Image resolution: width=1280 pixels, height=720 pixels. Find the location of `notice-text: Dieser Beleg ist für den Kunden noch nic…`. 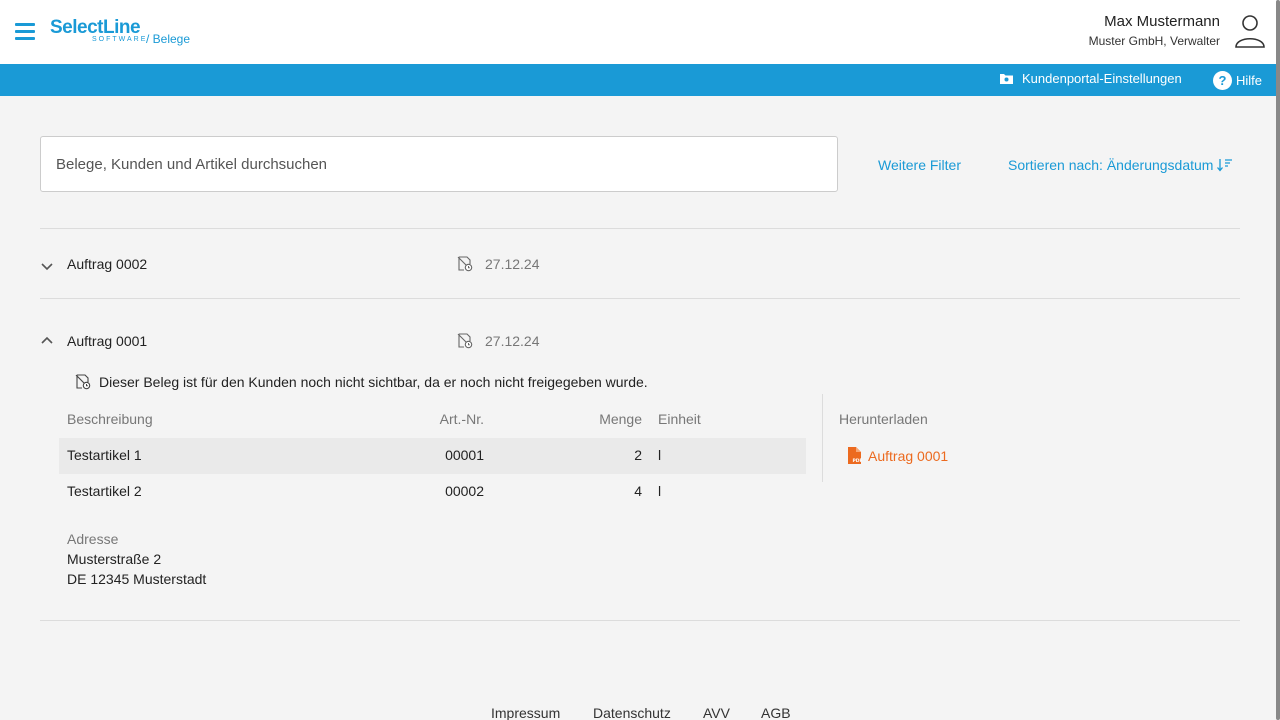

notice-text: Dieser Beleg ist für den Kunden noch nic… is located at coordinates (373, 382).